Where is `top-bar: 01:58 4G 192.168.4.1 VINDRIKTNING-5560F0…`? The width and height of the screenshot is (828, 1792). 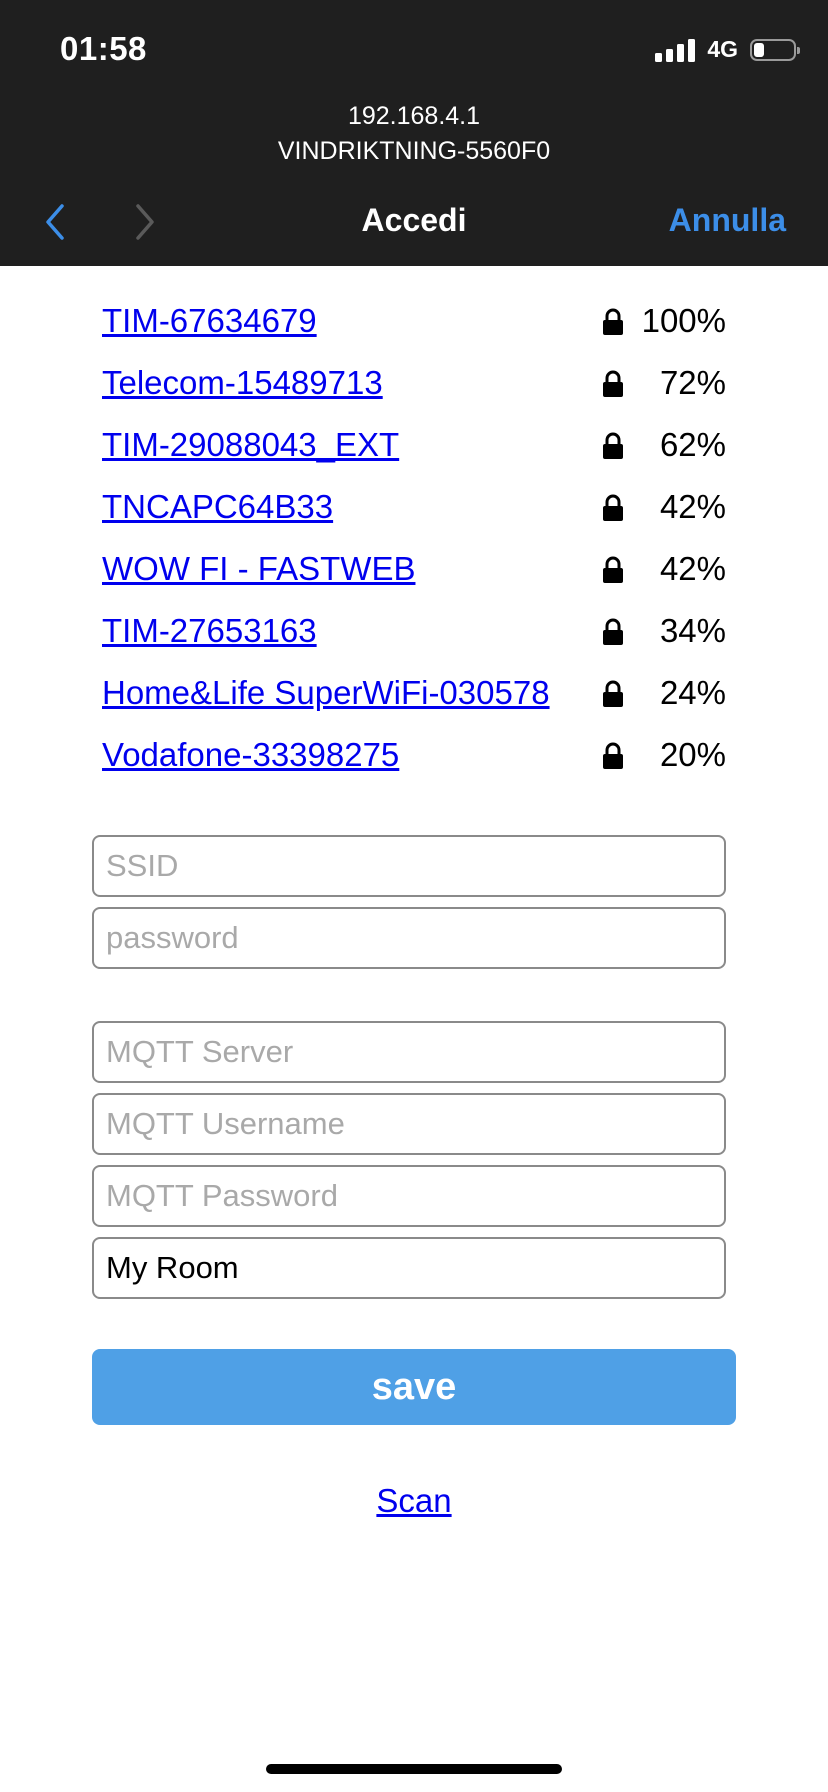
top-bar: 01:58 4G 192.168.4.1 VINDRIKTNING-5560F0… is located at coordinates (414, 133).